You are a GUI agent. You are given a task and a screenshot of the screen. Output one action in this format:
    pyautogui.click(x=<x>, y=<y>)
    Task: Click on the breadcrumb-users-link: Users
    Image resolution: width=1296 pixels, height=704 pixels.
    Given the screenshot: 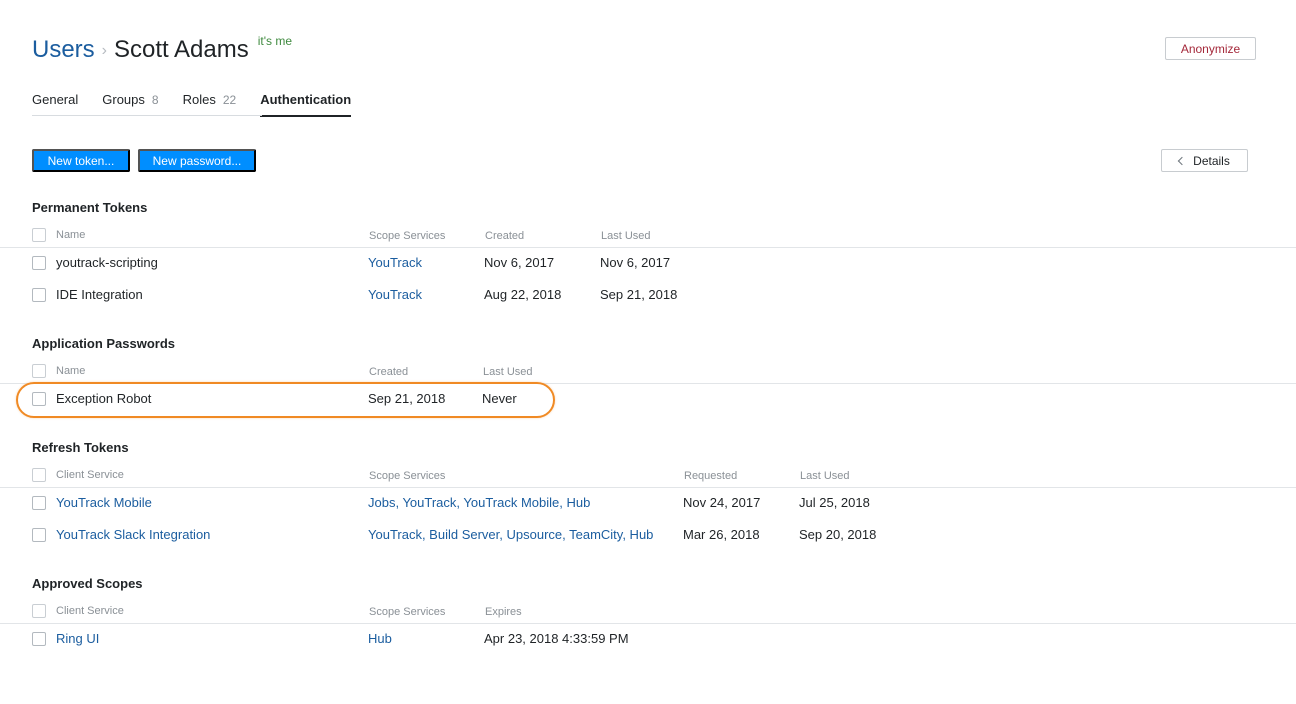 What is the action you would take?
    pyautogui.click(x=63, y=50)
    